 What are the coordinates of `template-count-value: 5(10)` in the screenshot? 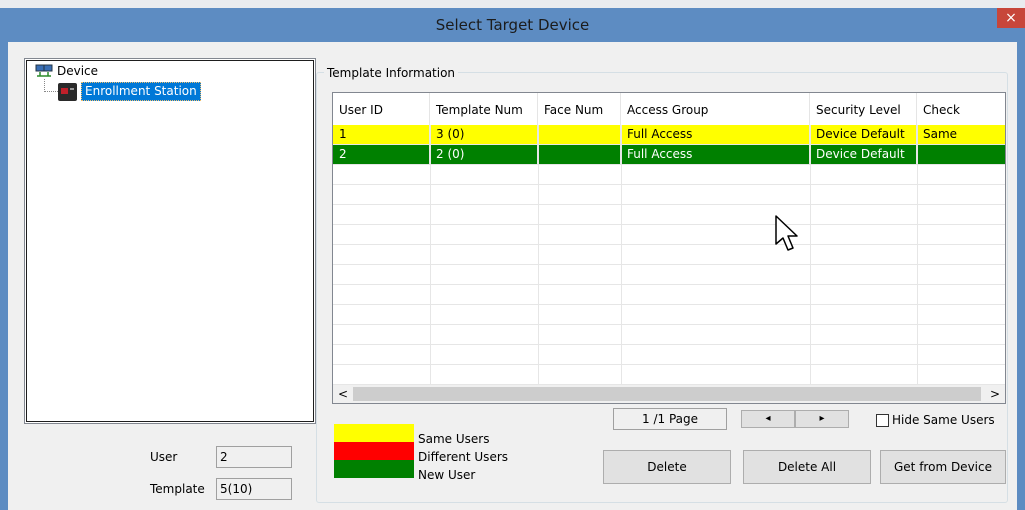 It's located at (254, 489).